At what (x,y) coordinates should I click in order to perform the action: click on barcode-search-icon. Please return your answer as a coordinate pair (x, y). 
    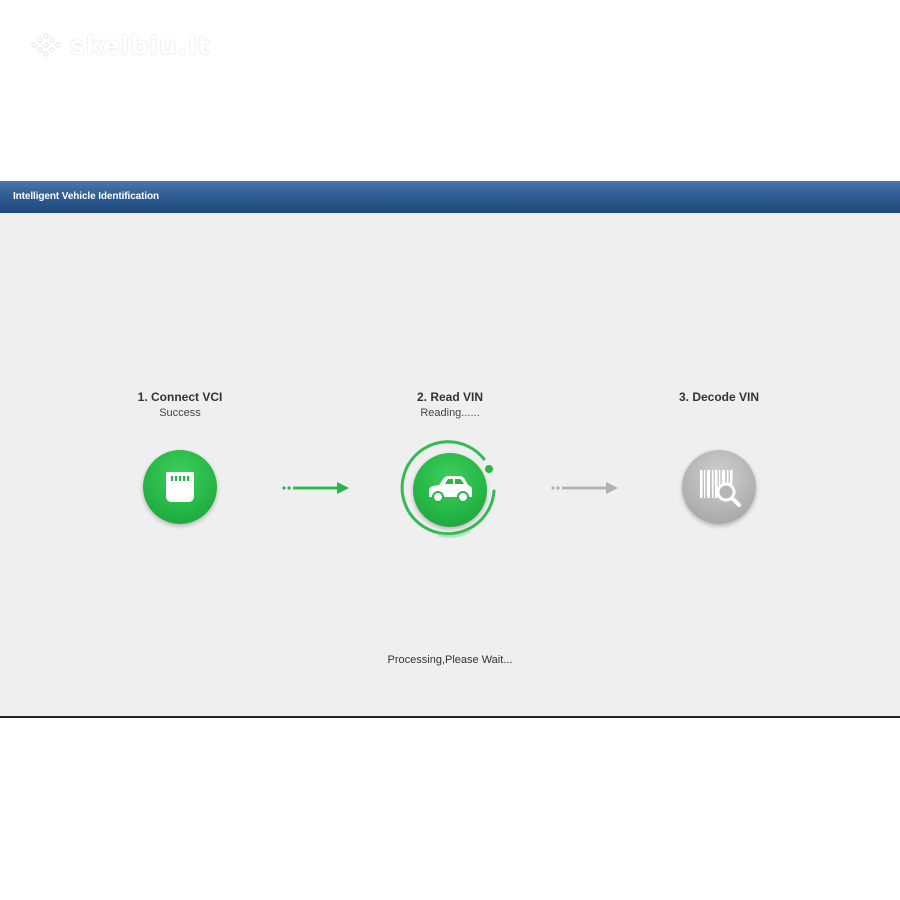
    Looking at the image, I should click on (720, 488).